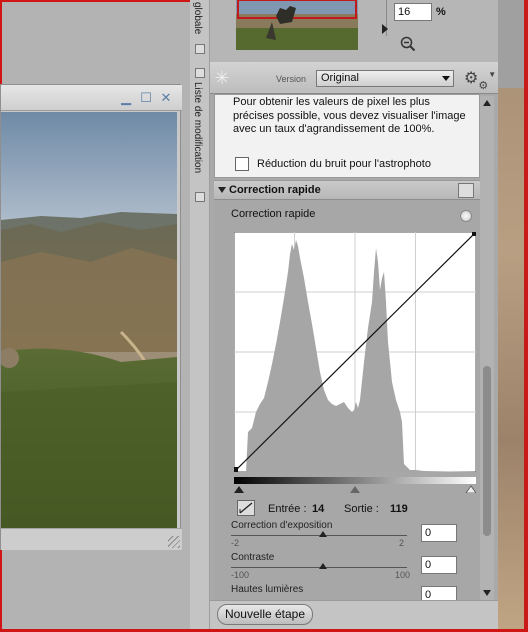  What do you see at coordinates (511, 314) in the screenshot?
I see `background-image-strip` at bounding box center [511, 314].